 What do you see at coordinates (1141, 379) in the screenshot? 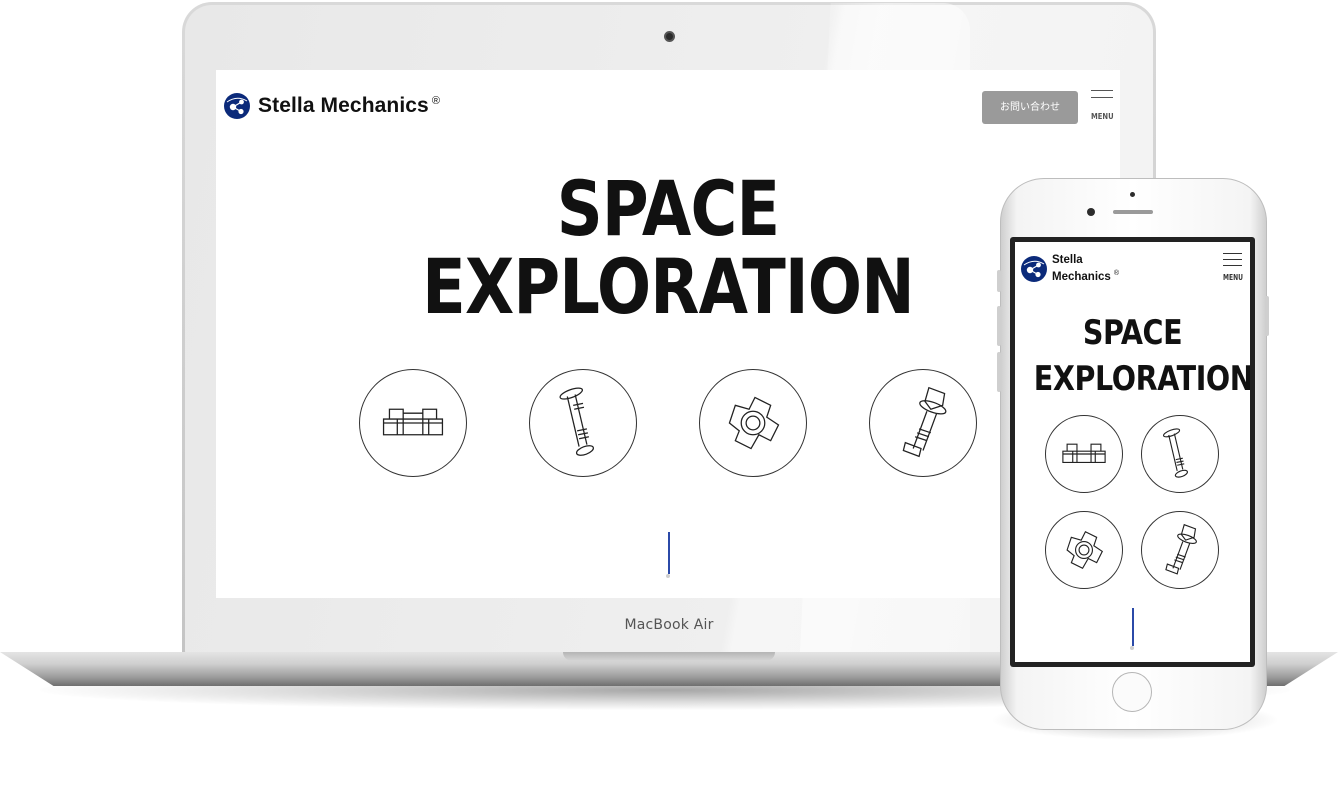
I see `mobile-hero-line-2: EXPLORATION` at bounding box center [1141, 379].